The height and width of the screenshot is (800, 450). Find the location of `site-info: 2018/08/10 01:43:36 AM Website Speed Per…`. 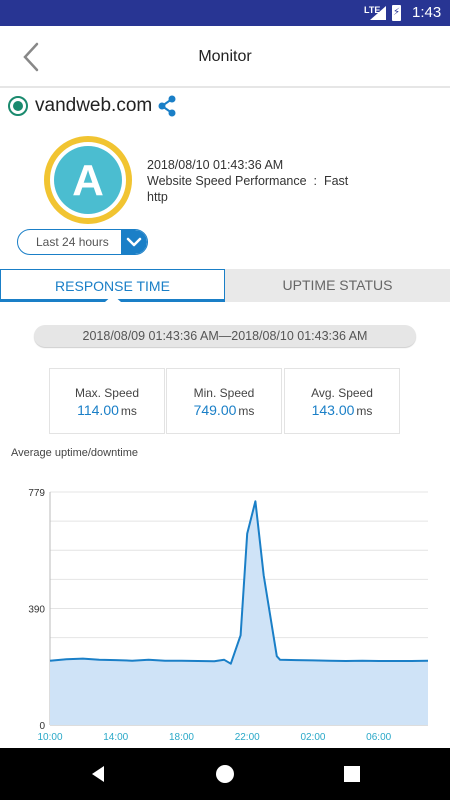

site-info: 2018/08/10 01:43:36 AM Website Speed Per… is located at coordinates (247, 181).